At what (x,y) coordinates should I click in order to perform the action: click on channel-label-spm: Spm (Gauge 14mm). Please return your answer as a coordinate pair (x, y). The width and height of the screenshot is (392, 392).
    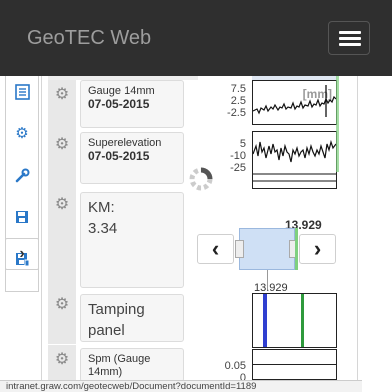
    Looking at the image, I should click on (132, 365).